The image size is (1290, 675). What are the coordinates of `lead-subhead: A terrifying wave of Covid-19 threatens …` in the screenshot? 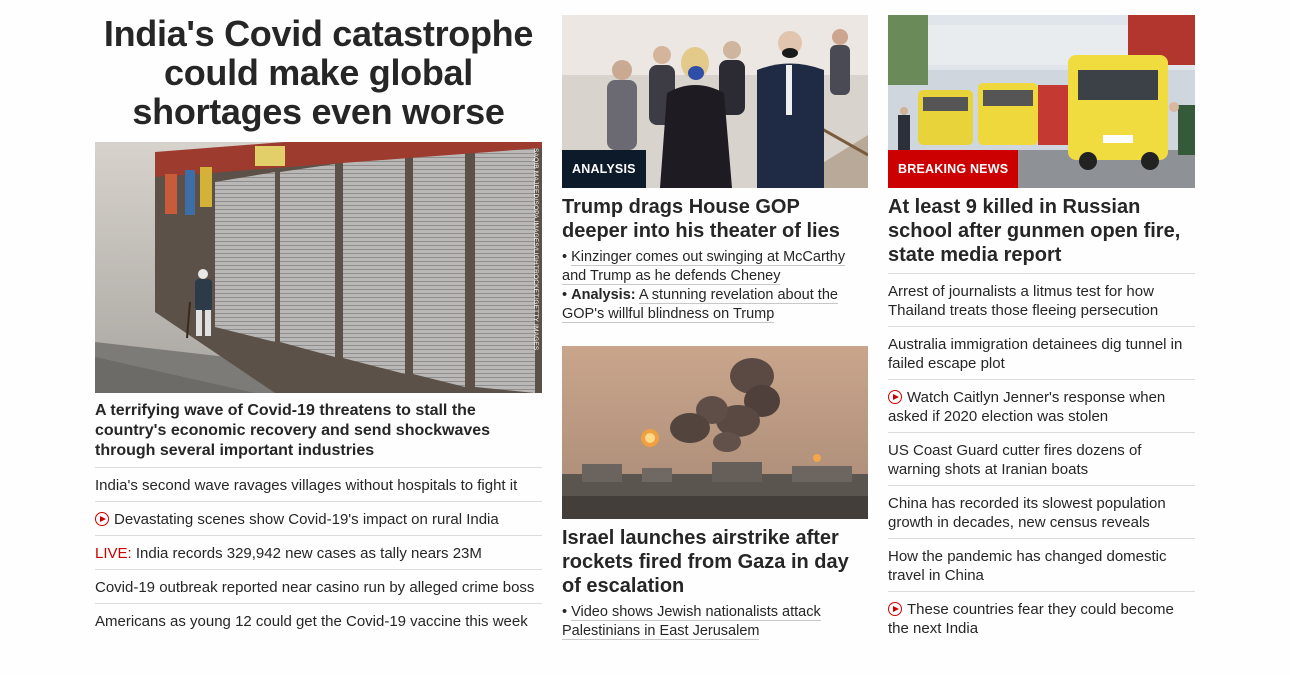 It's located at (318, 431).